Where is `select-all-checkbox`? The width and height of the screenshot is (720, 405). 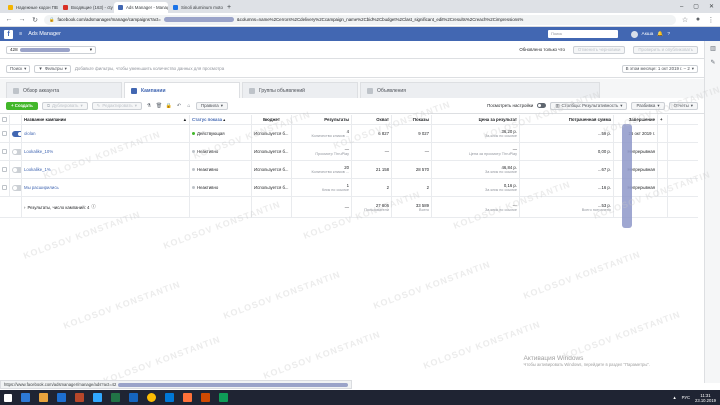
select-all-checkbox is located at coordinates (5, 119).